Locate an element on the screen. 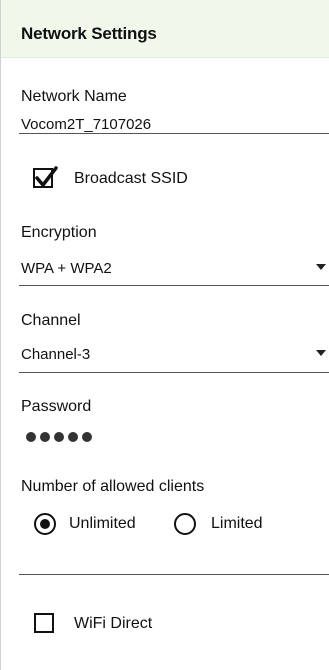  checkmark-icon is located at coordinates (46, 176).